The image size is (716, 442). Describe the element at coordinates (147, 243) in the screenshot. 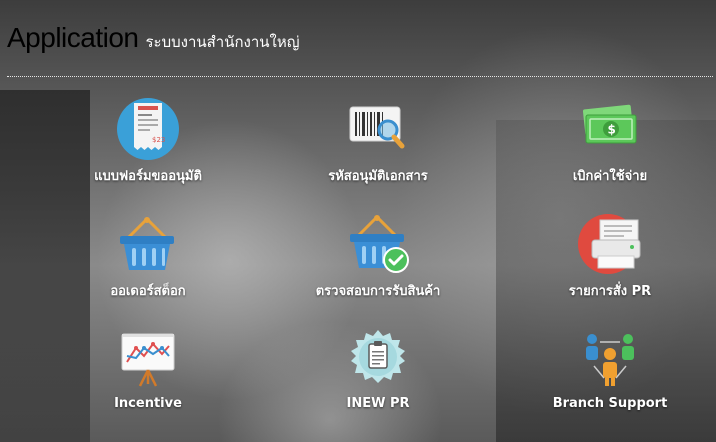

I see `basket-icon` at that location.